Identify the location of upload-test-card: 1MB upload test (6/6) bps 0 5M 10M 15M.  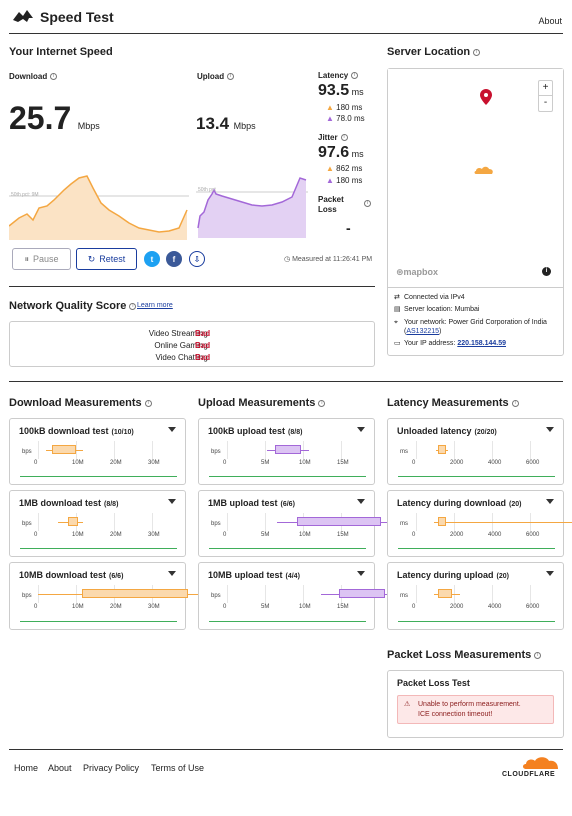
(296, 523).